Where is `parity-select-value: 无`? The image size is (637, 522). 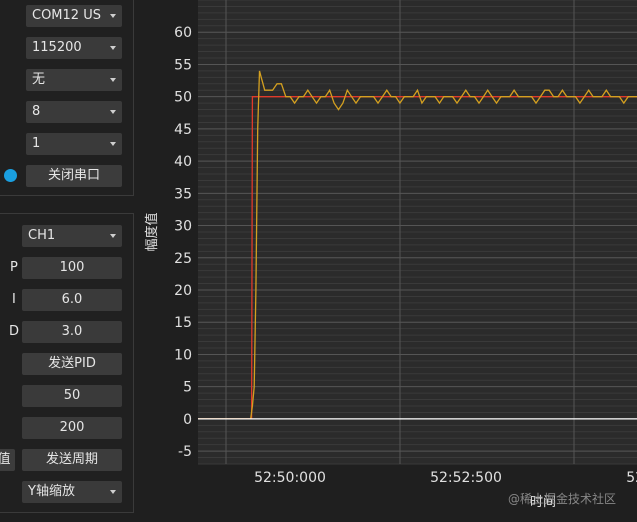 parity-select-value: 无 is located at coordinates (39, 79).